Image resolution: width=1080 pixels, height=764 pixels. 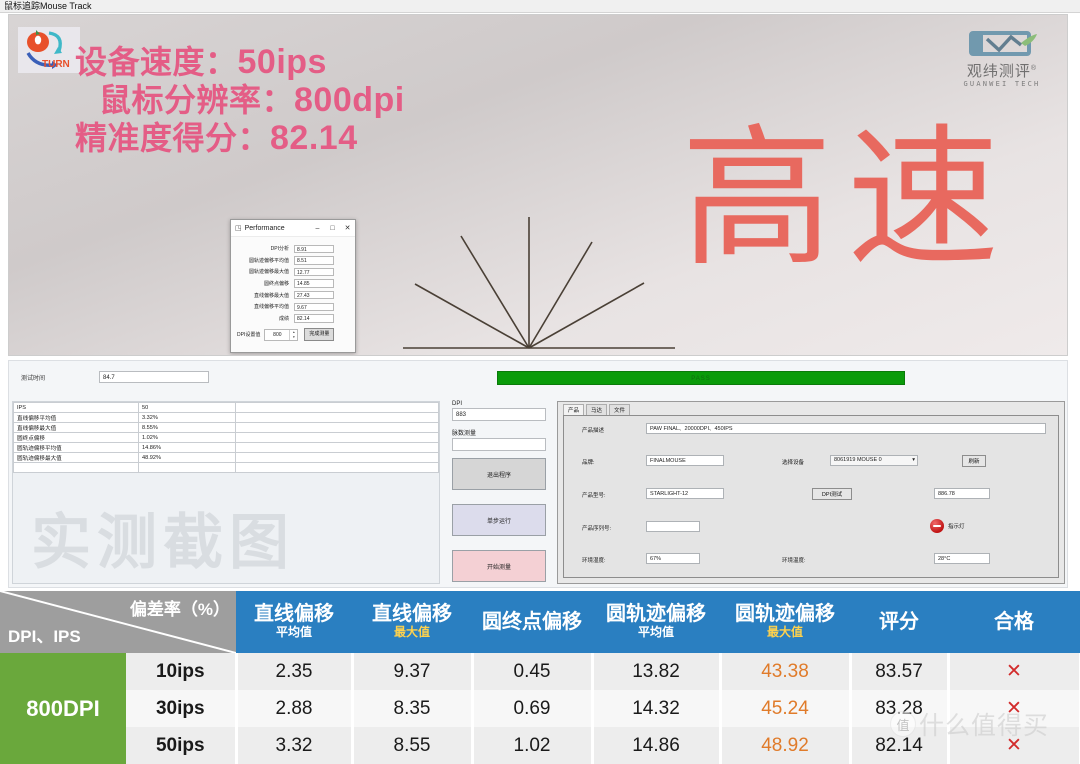 What do you see at coordinates (314, 307) in the screenshot?
I see `performance-row-value: 9.67` at bounding box center [314, 307].